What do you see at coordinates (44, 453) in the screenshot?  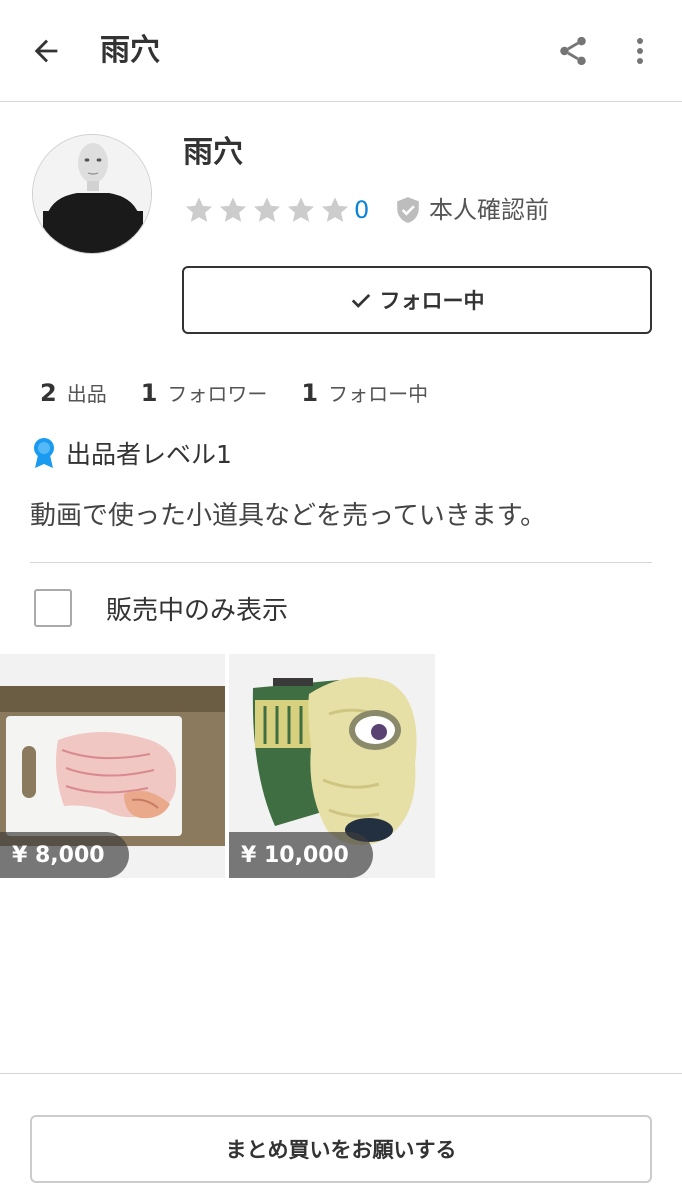 I see `award-badge-icon` at bounding box center [44, 453].